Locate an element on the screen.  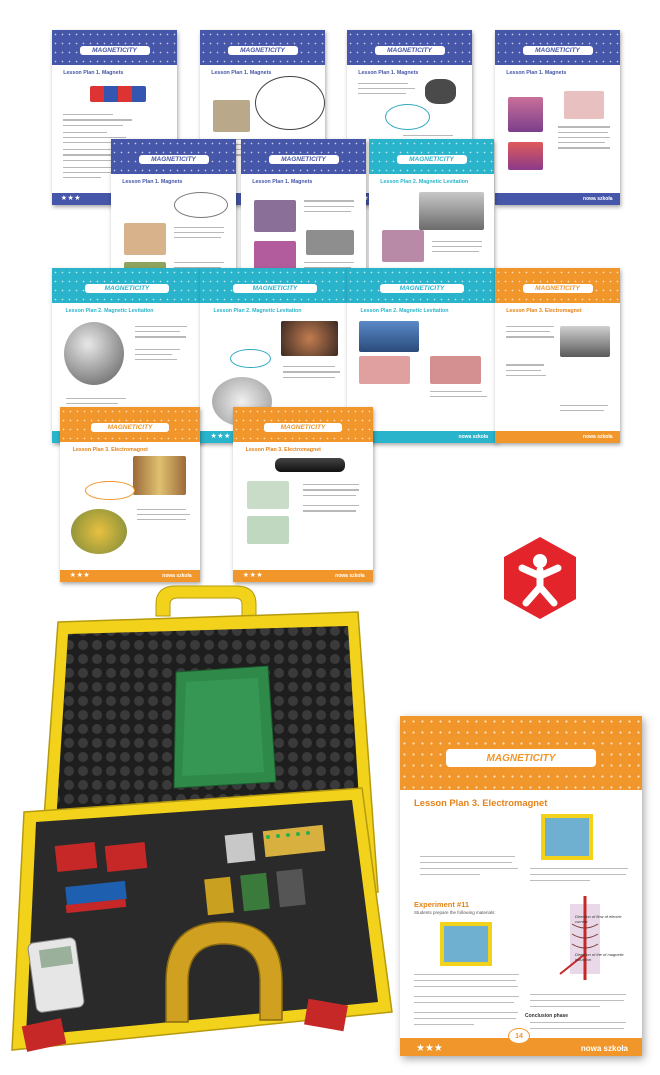
electromagnet-diagram is located at coordinates (579, 938).